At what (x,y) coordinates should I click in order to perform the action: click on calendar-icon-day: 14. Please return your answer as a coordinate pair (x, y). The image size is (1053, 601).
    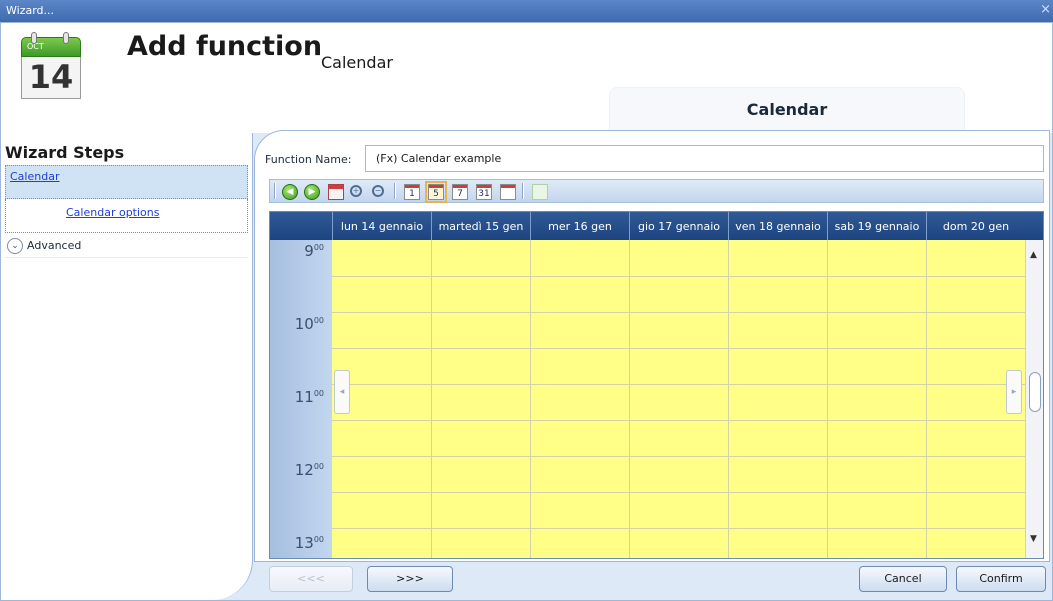
    Looking at the image, I should click on (51, 78).